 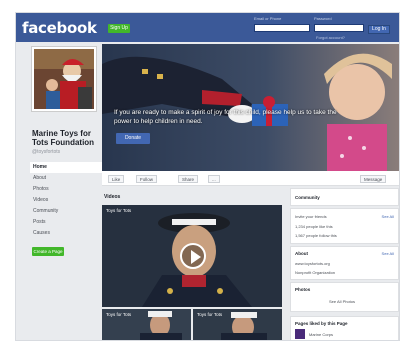 What do you see at coordinates (307, 197) in the screenshot?
I see `card-title: Community` at bounding box center [307, 197].